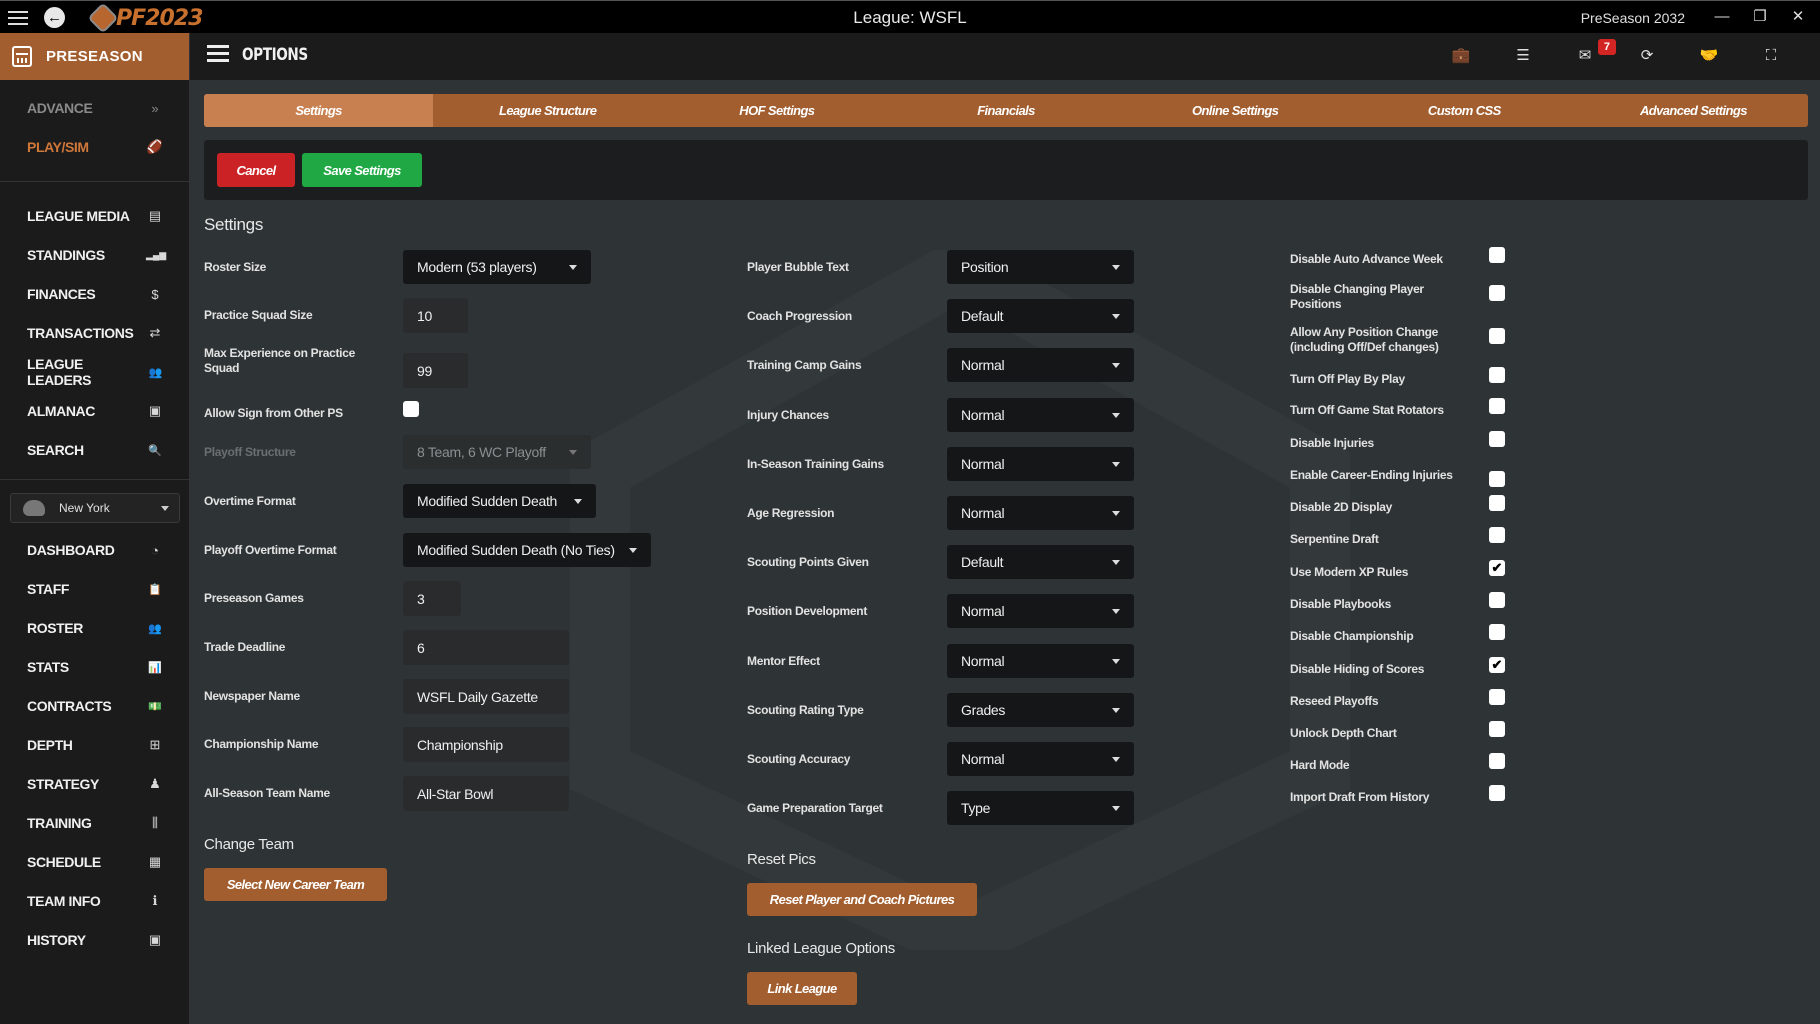 The width and height of the screenshot is (1820, 1024). I want to click on sidebar-item-history: HISTORY ▣, so click(95, 940).